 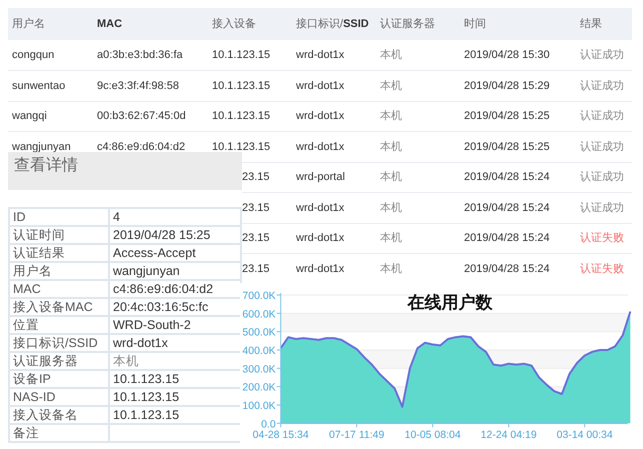 What do you see at coordinates (175, 271) in the screenshot?
I see `field-value: wangjunyan` at bounding box center [175, 271].